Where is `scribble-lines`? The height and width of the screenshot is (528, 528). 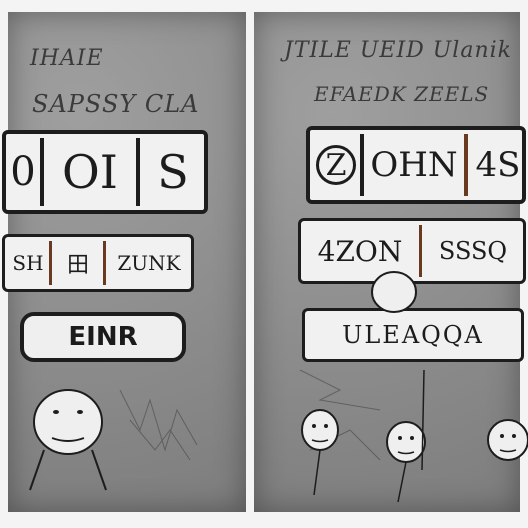
scribble-lines is located at coordinates (250, 415).